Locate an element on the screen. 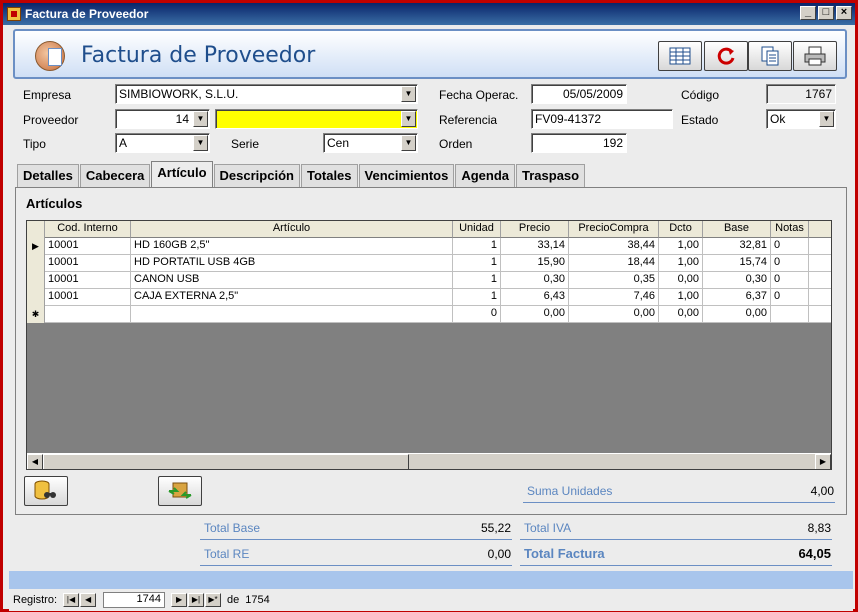 Image resolution: width=858 pixels, height=612 pixels. tab-agenda: Agenda is located at coordinates (485, 175).